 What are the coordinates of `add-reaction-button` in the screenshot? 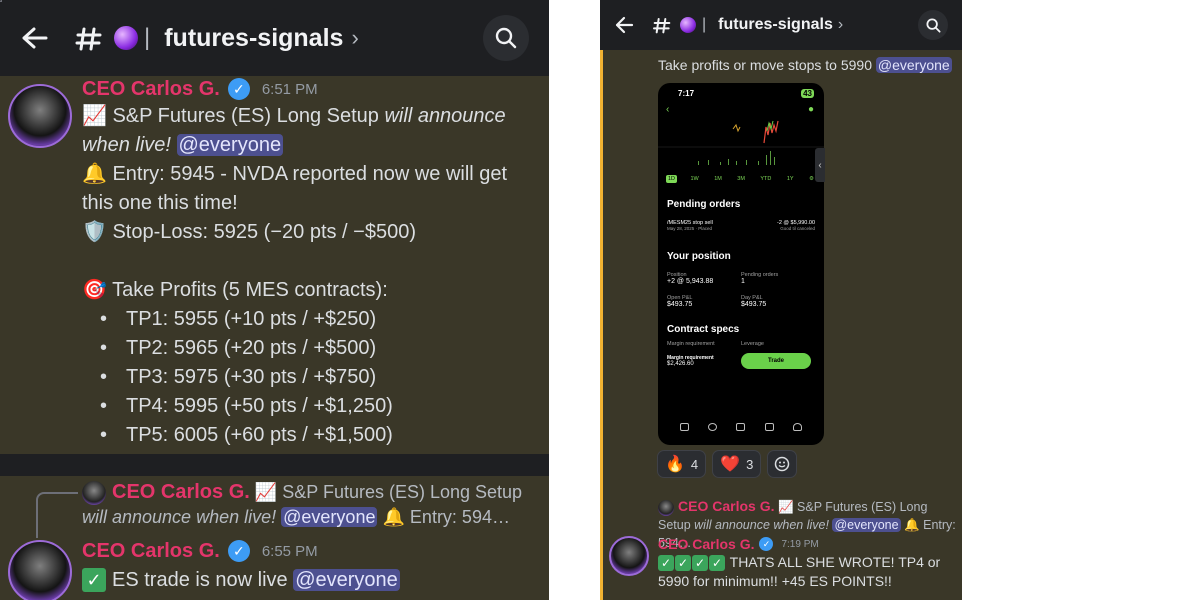 It's located at (782, 464).